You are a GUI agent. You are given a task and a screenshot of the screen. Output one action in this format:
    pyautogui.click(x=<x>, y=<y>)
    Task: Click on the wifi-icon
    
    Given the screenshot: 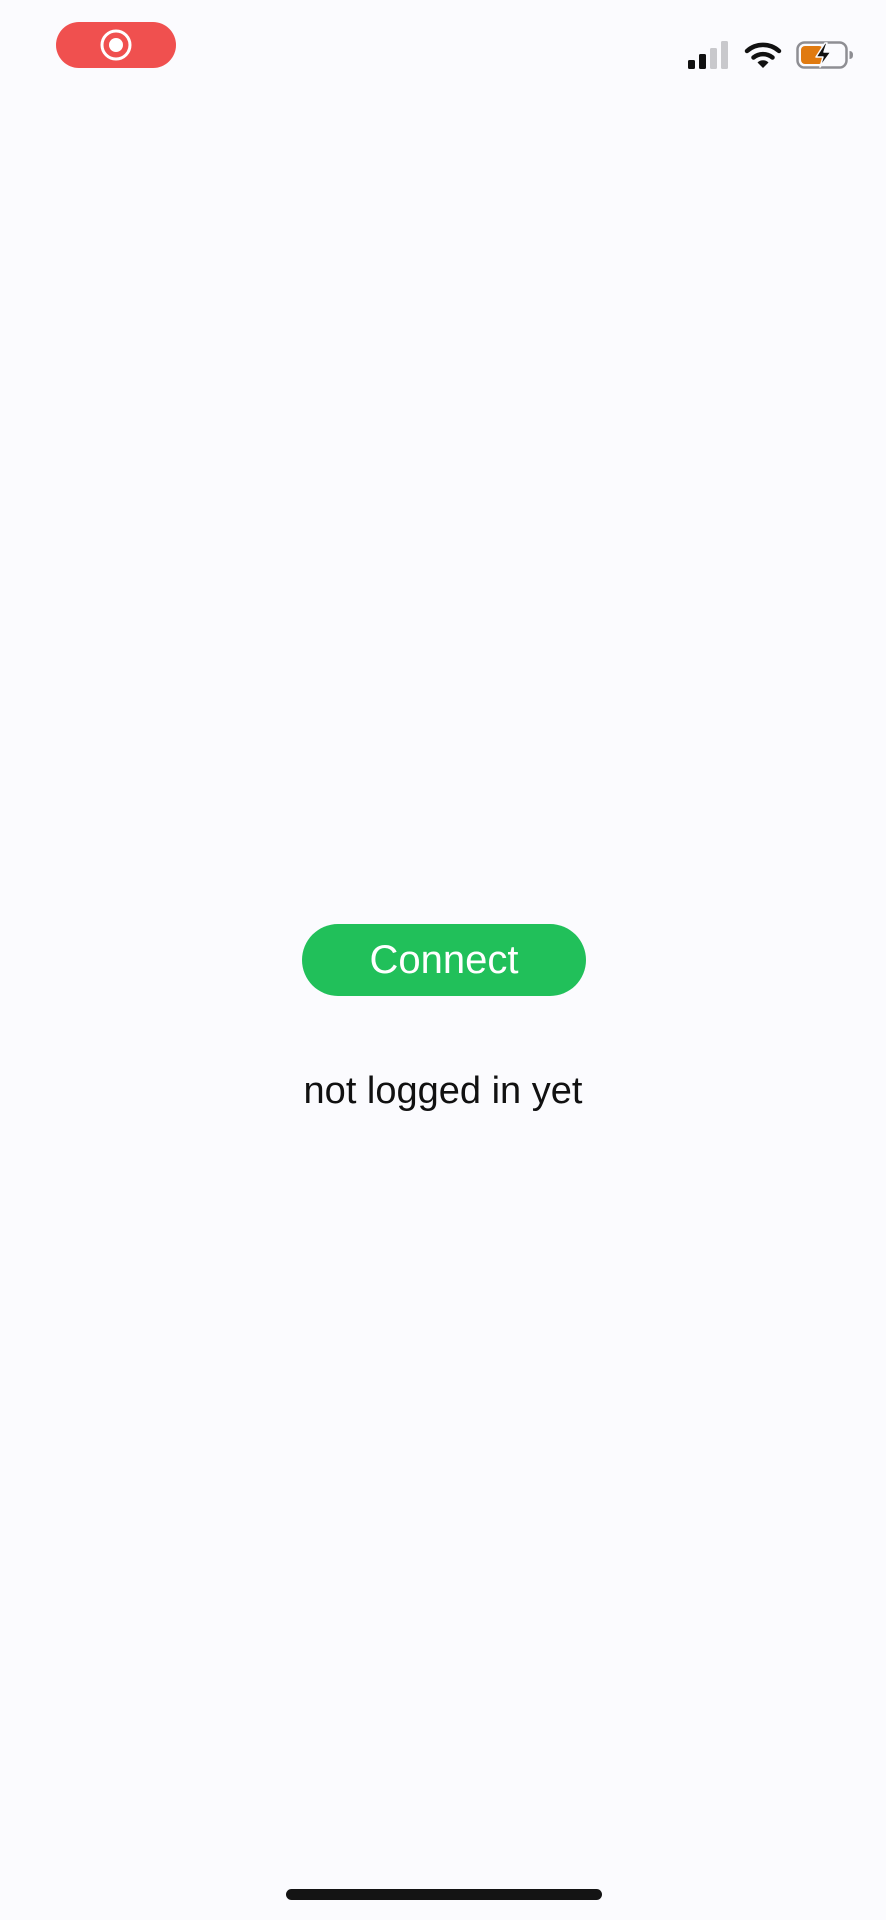 What is the action you would take?
    pyautogui.click(x=763, y=55)
    